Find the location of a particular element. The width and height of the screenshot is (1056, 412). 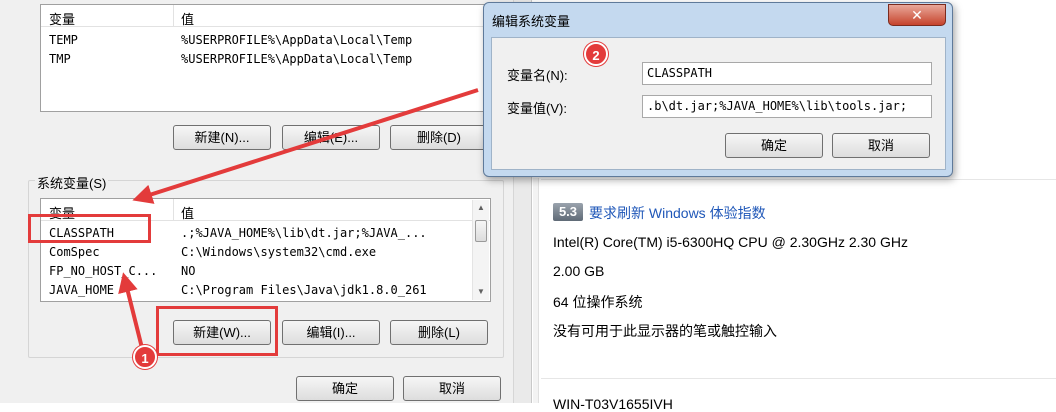

cancel-button: 取消 is located at coordinates (452, 388).